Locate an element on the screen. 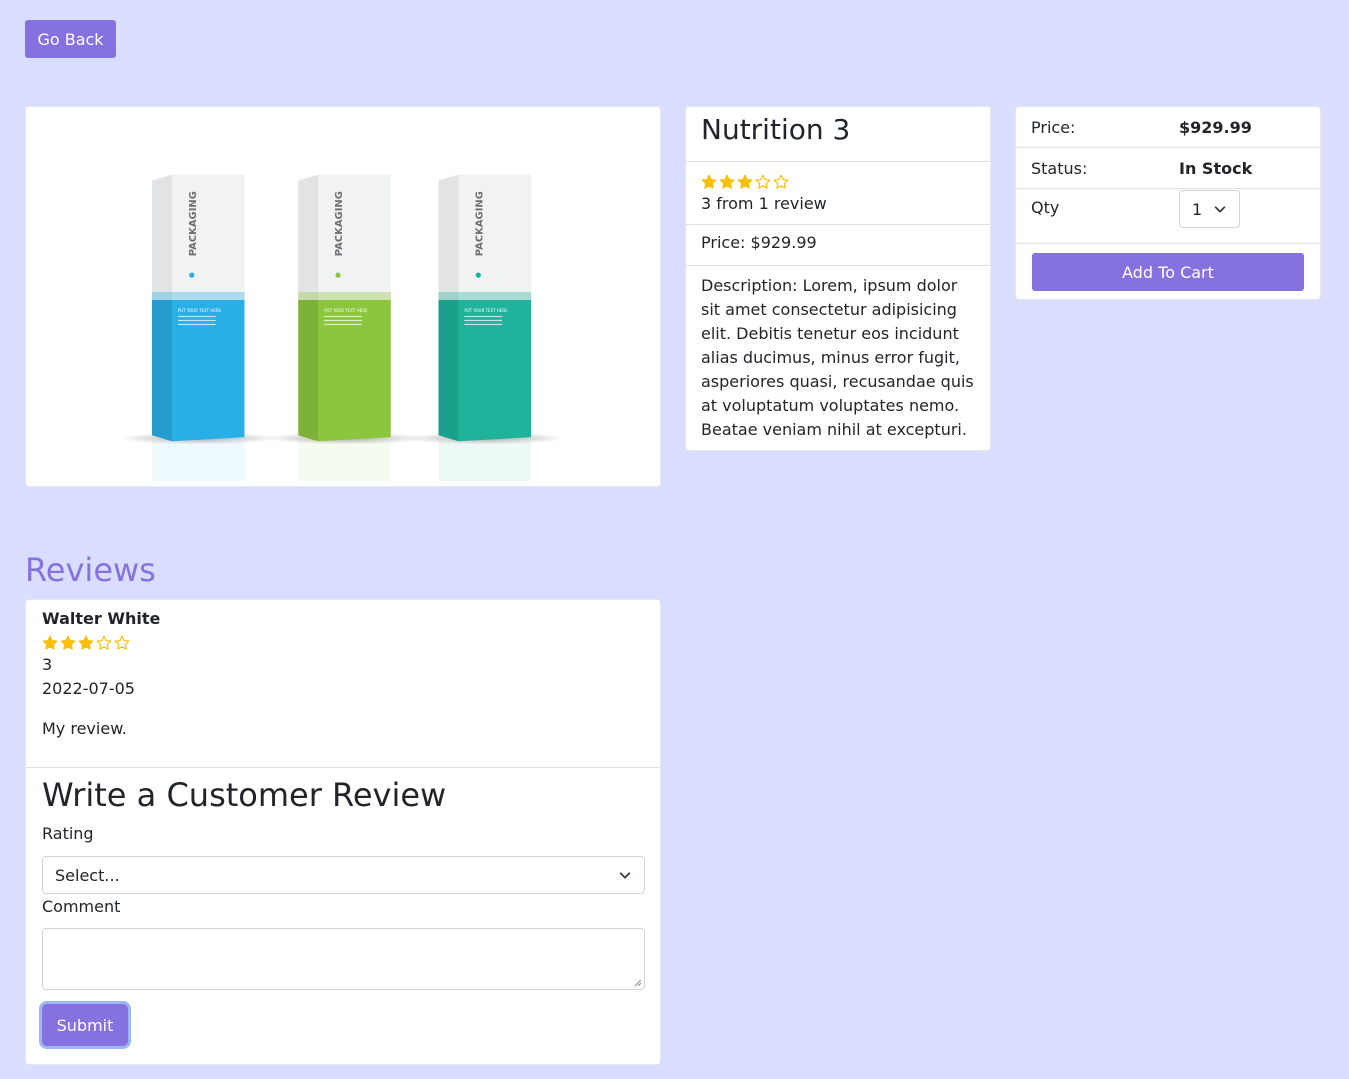 The image size is (1349, 1079). review-form-title: Write a Customer Review is located at coordinates (244, 795).